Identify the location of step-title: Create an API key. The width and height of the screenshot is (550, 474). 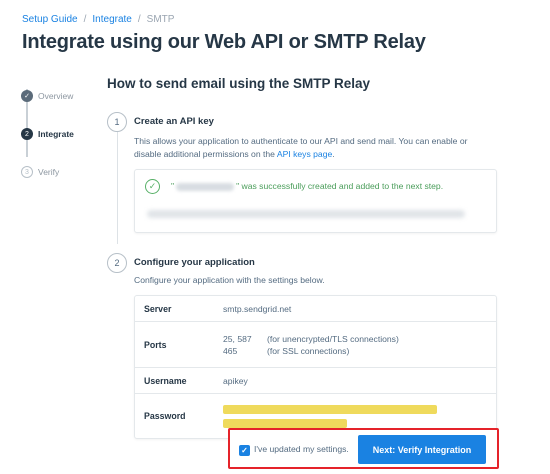
(174, 121).